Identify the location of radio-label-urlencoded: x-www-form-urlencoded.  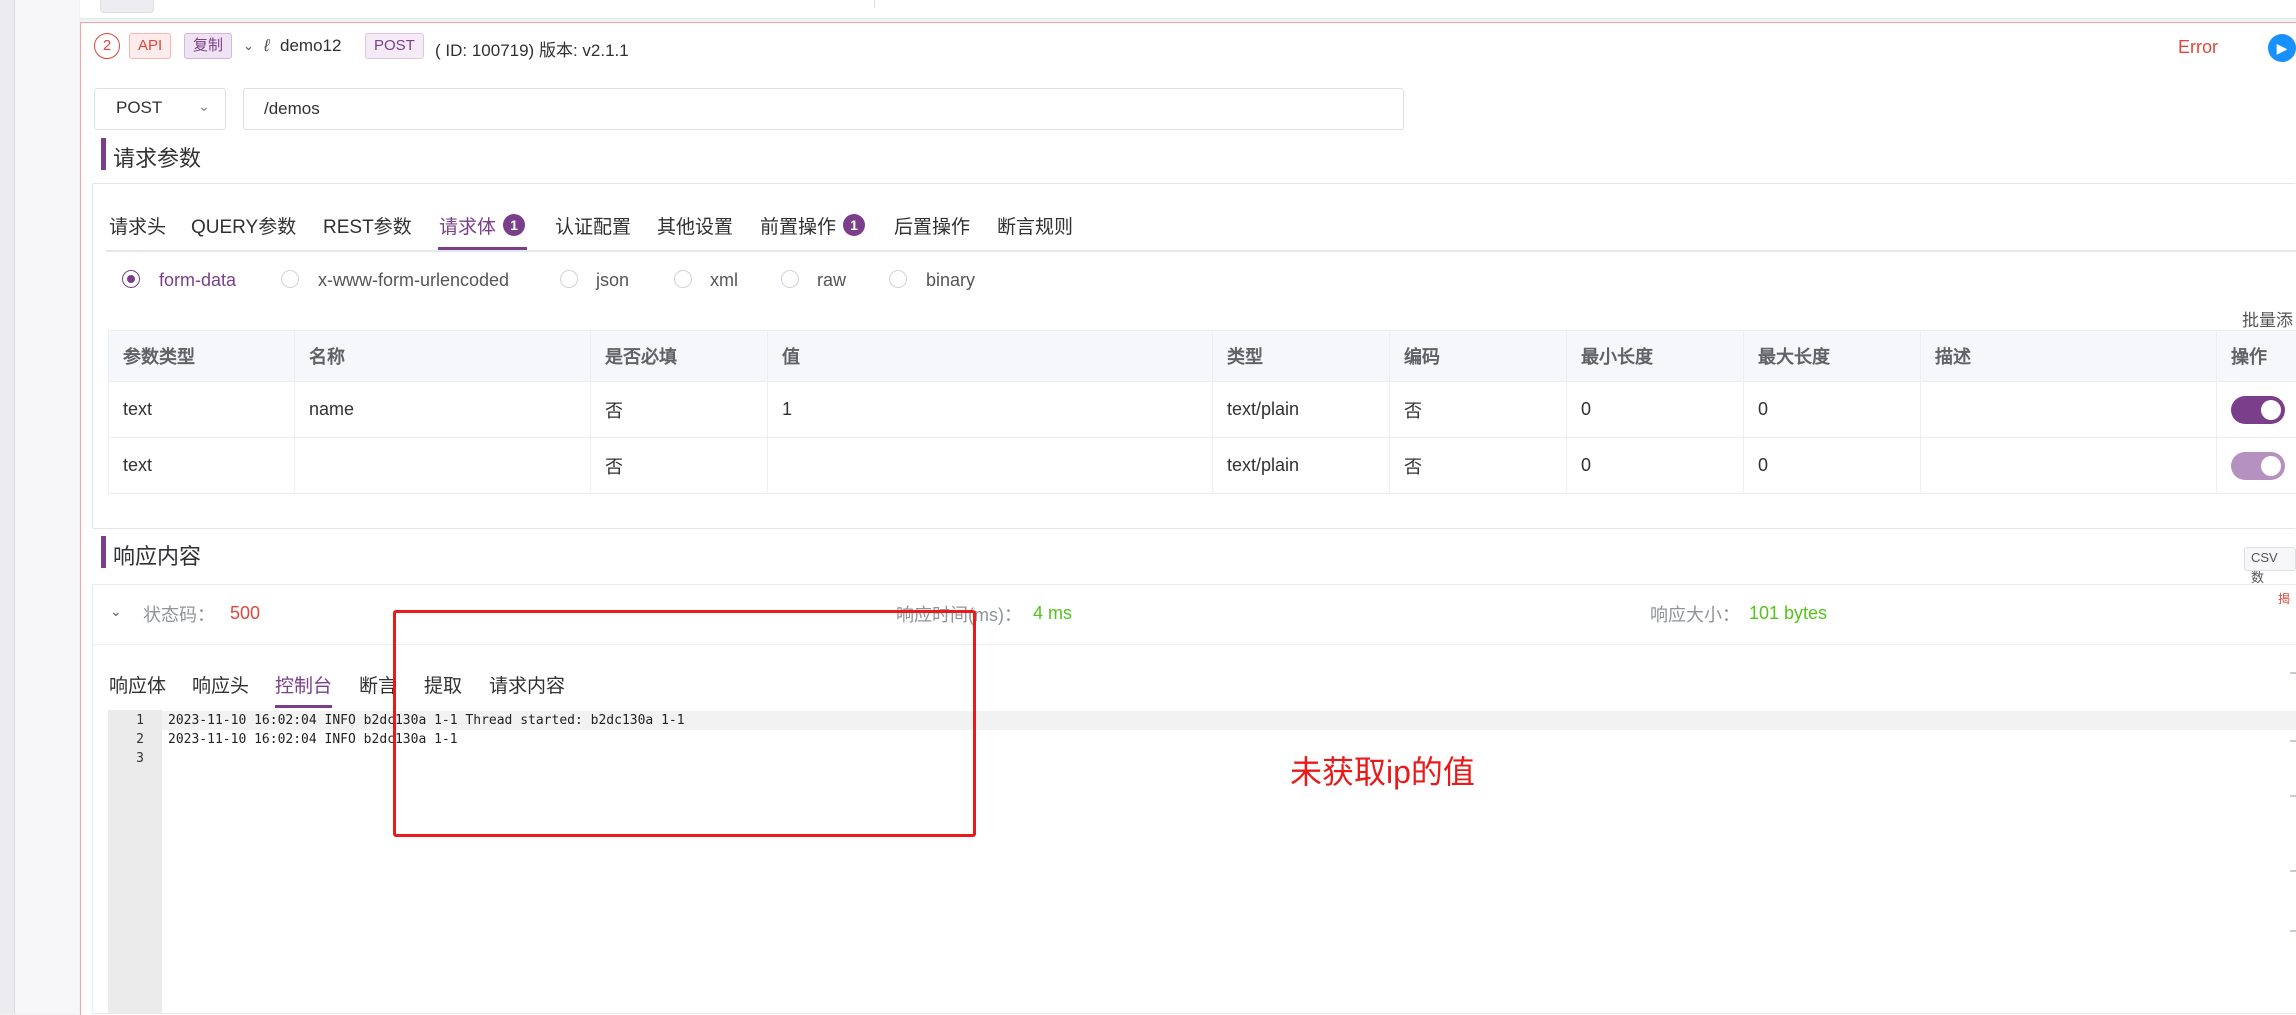
(413, 280).